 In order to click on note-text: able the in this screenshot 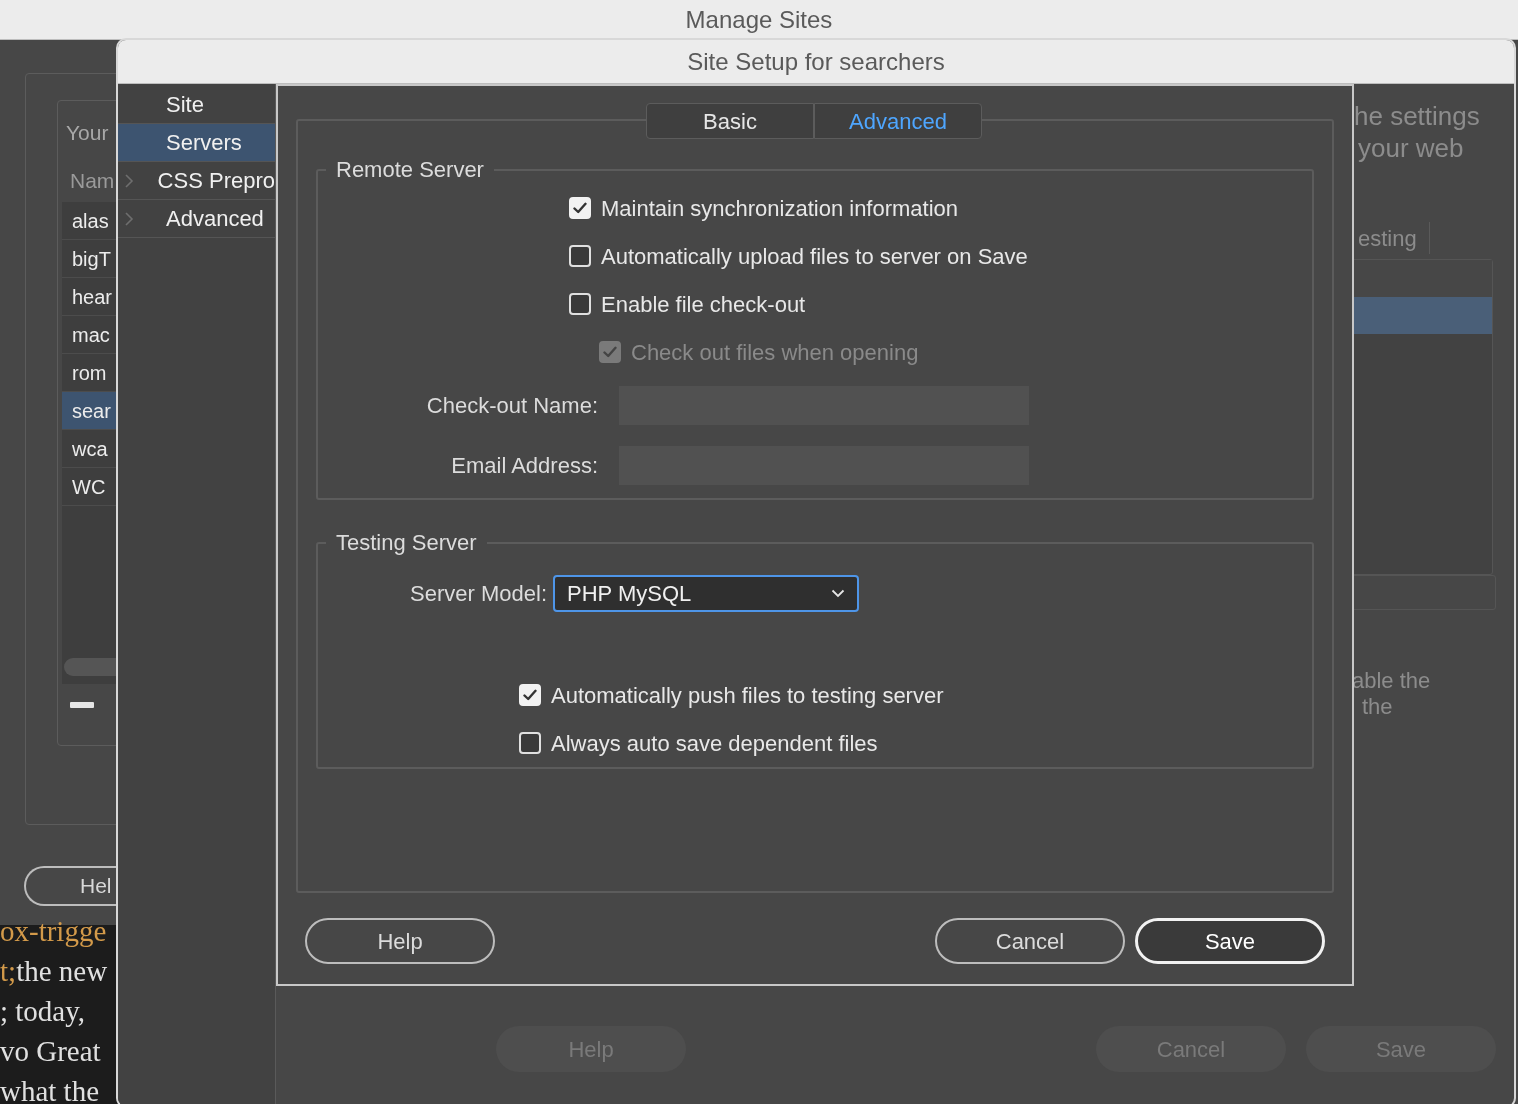, I will do `click(1391, 681)`.